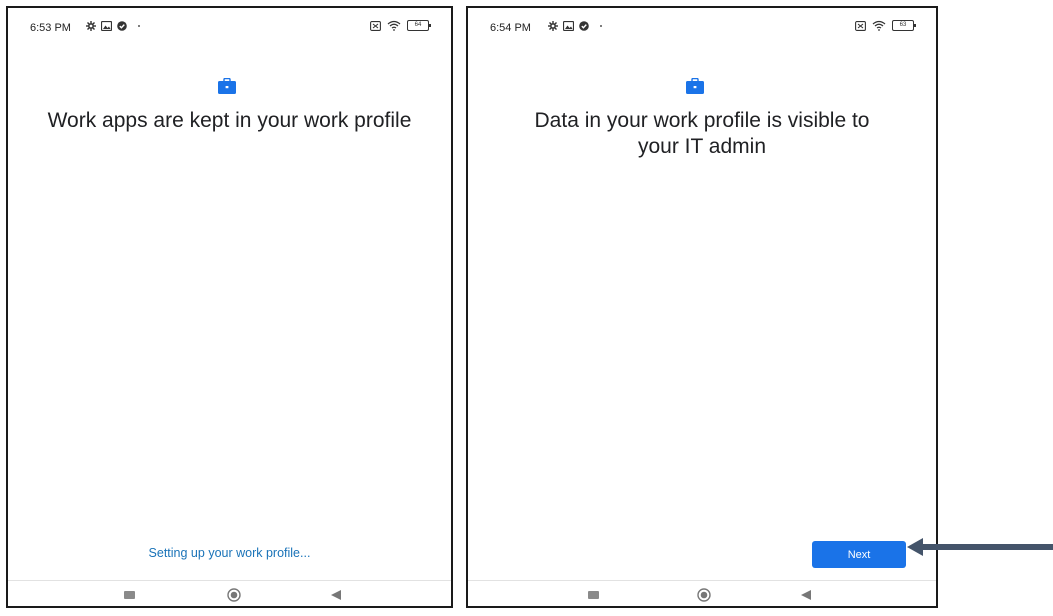  Describe the element at coordinates (229, 28) in the screenshot. I see `status-bar: 6:53 PM 64` at that location.